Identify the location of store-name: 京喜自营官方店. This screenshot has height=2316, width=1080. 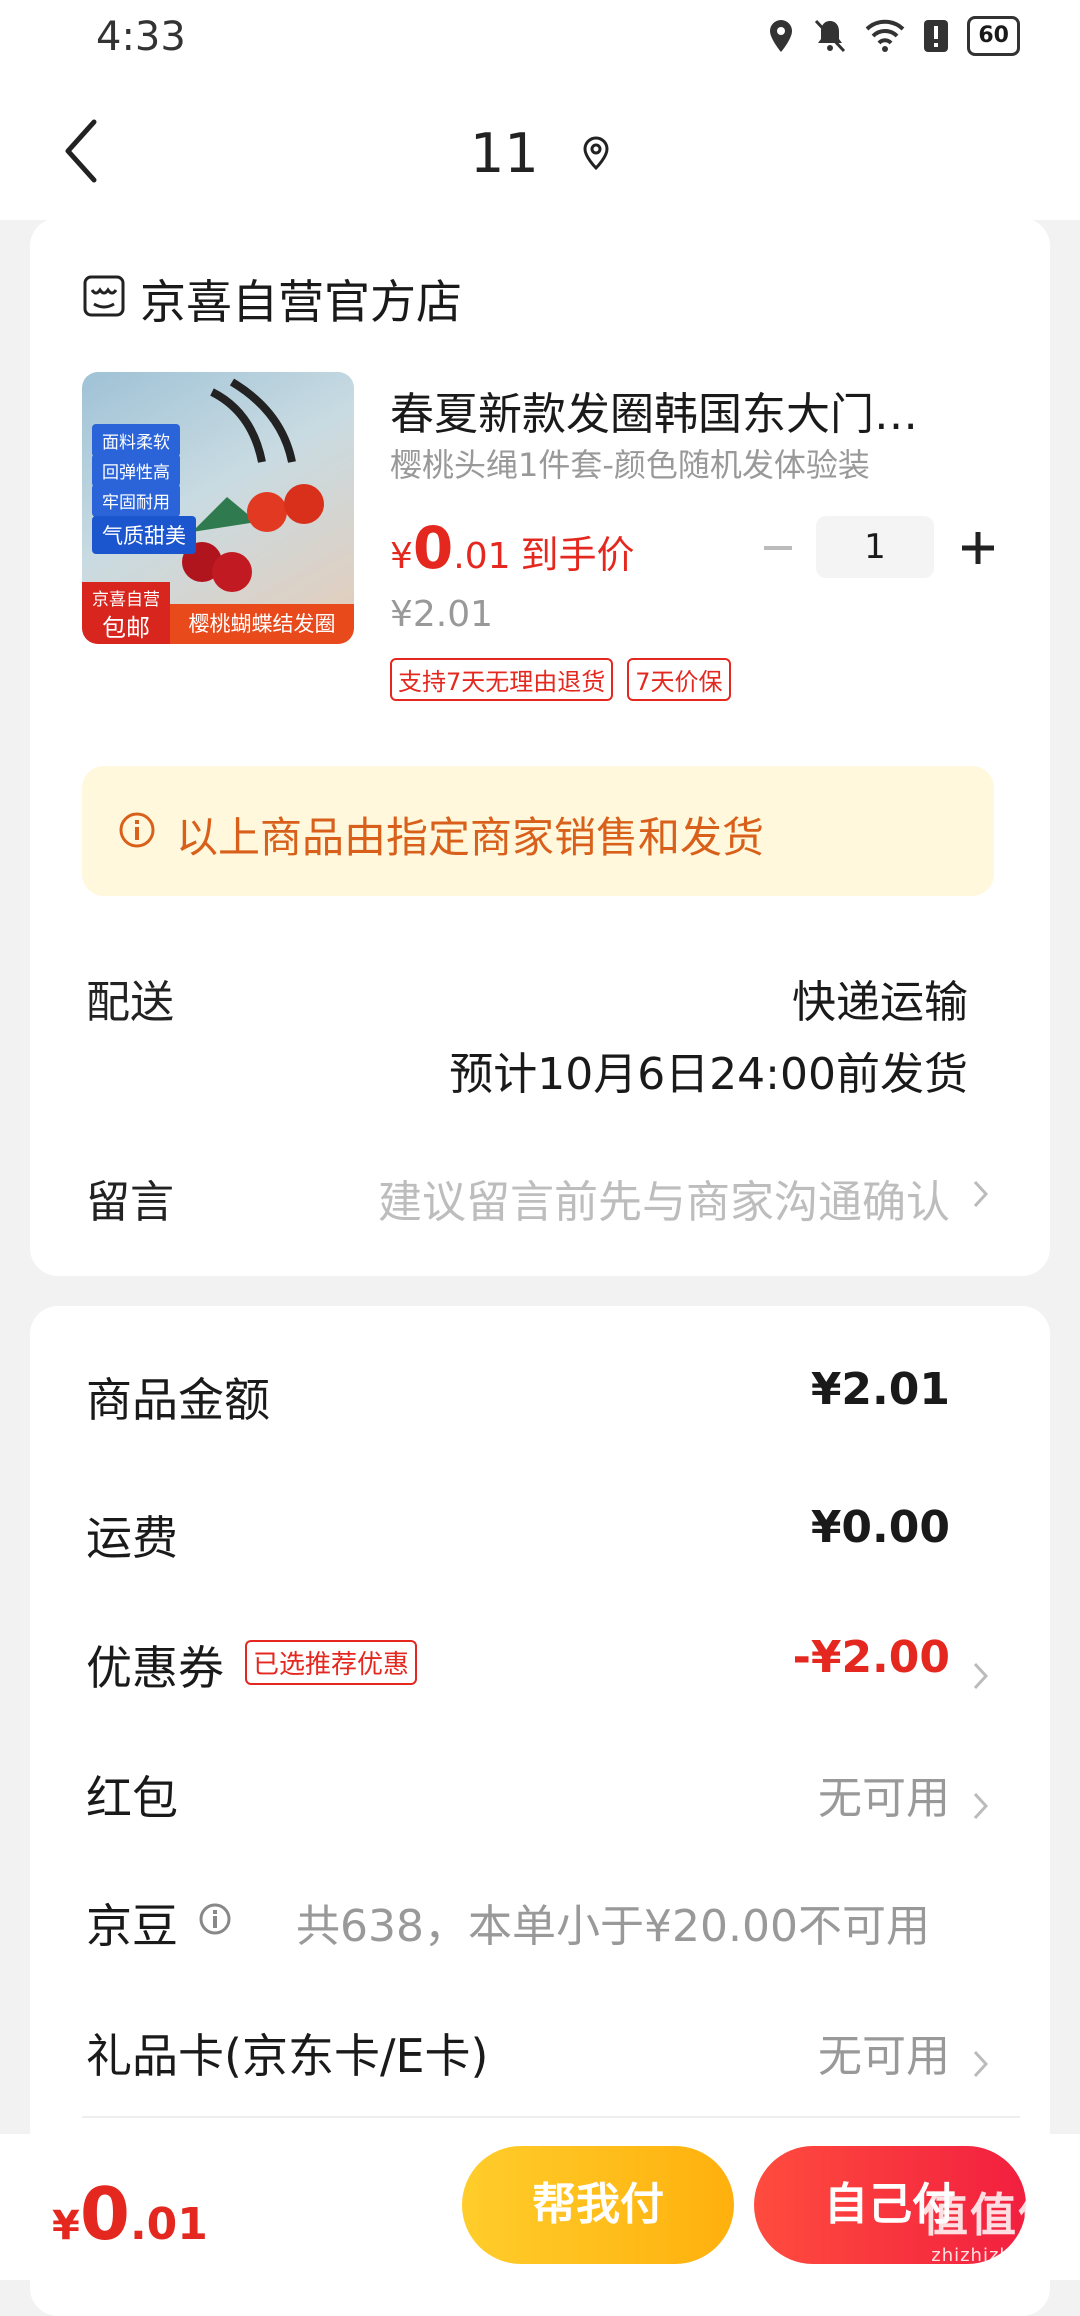
(301, 299).